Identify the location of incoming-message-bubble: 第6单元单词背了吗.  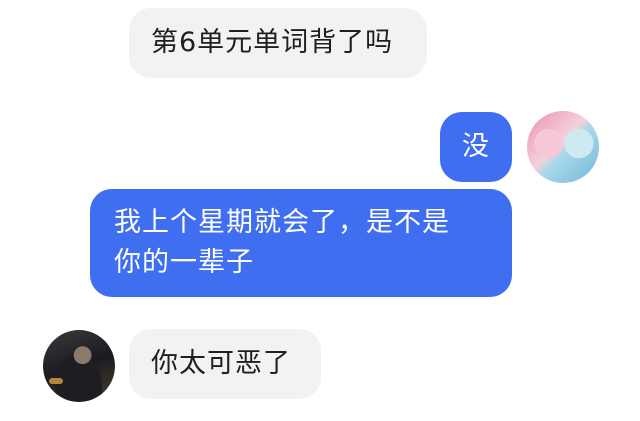
(278, 43).